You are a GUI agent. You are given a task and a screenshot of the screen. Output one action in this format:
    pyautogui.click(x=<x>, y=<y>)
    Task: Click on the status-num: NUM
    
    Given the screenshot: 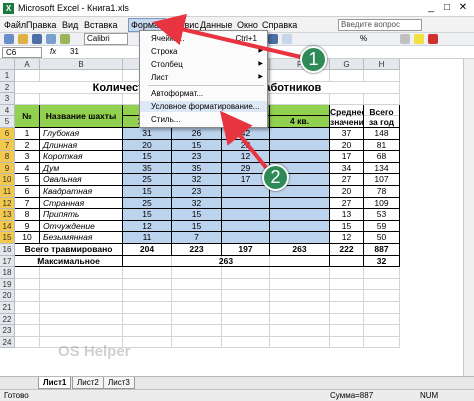 What is the action you would take?
    pyautogui.click(x=429, y=395)
    